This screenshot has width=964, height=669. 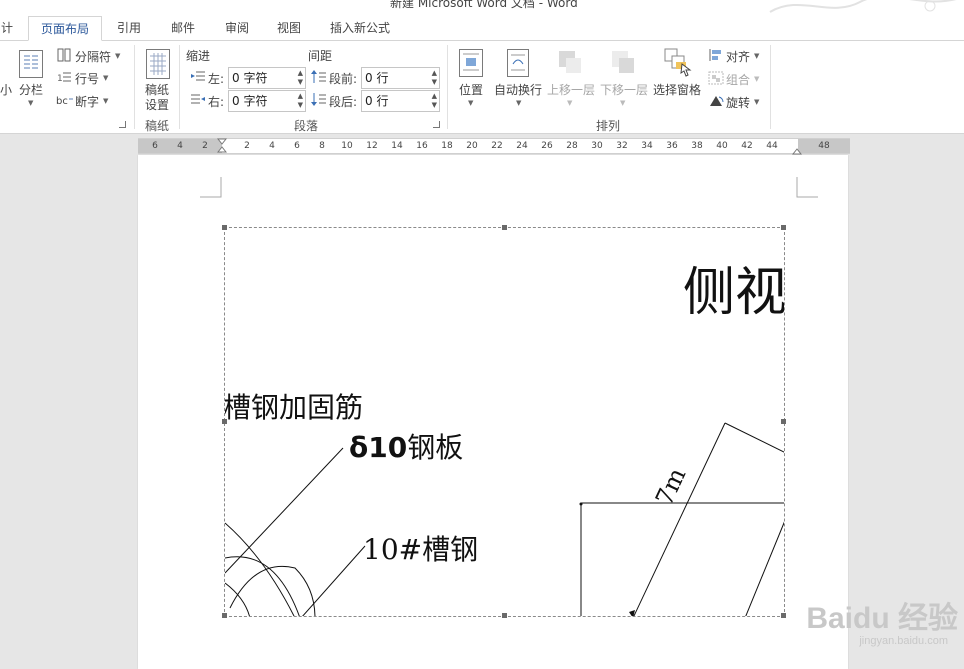 I want to click on svg-text: bc, so click(x=62, y=101).